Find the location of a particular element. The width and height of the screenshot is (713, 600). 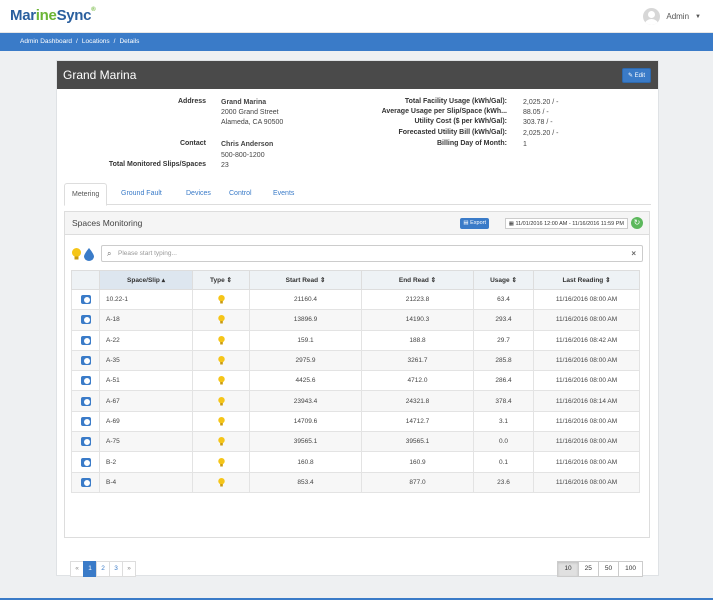

next-page-button: » is located at coordinates (129, 569).